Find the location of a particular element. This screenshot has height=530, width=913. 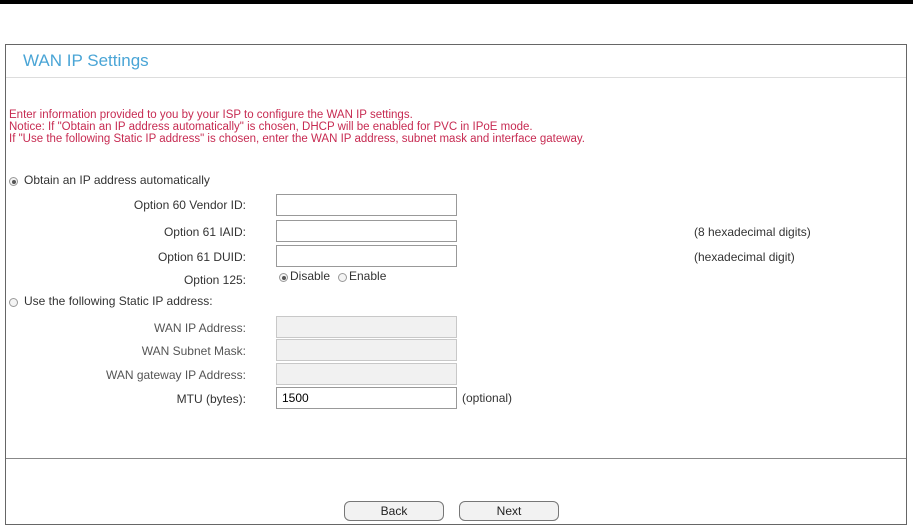

option61-iaid-hint: (8 hexadecimal digits) is located at coordinates (752, 232).